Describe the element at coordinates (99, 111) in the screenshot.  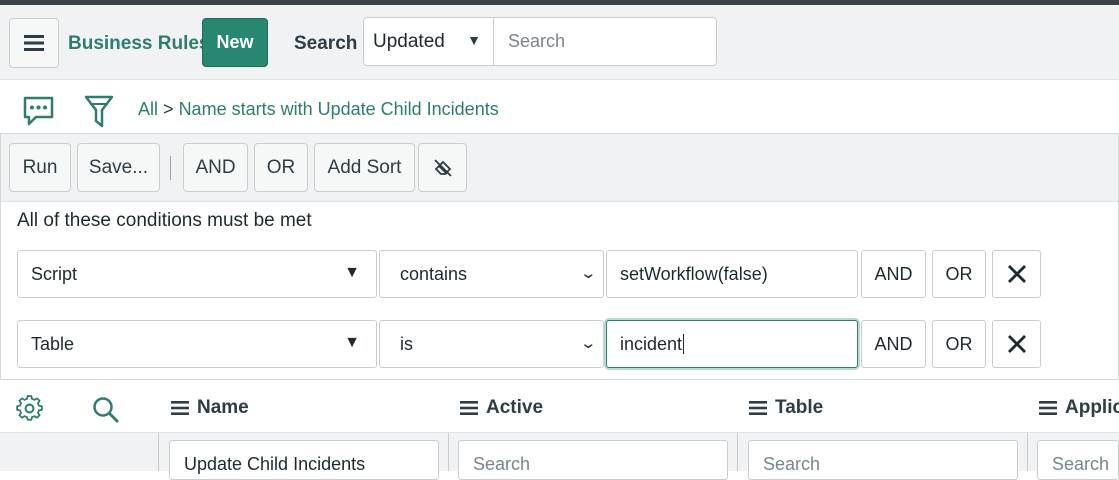
I see `filter-icon` at that location.